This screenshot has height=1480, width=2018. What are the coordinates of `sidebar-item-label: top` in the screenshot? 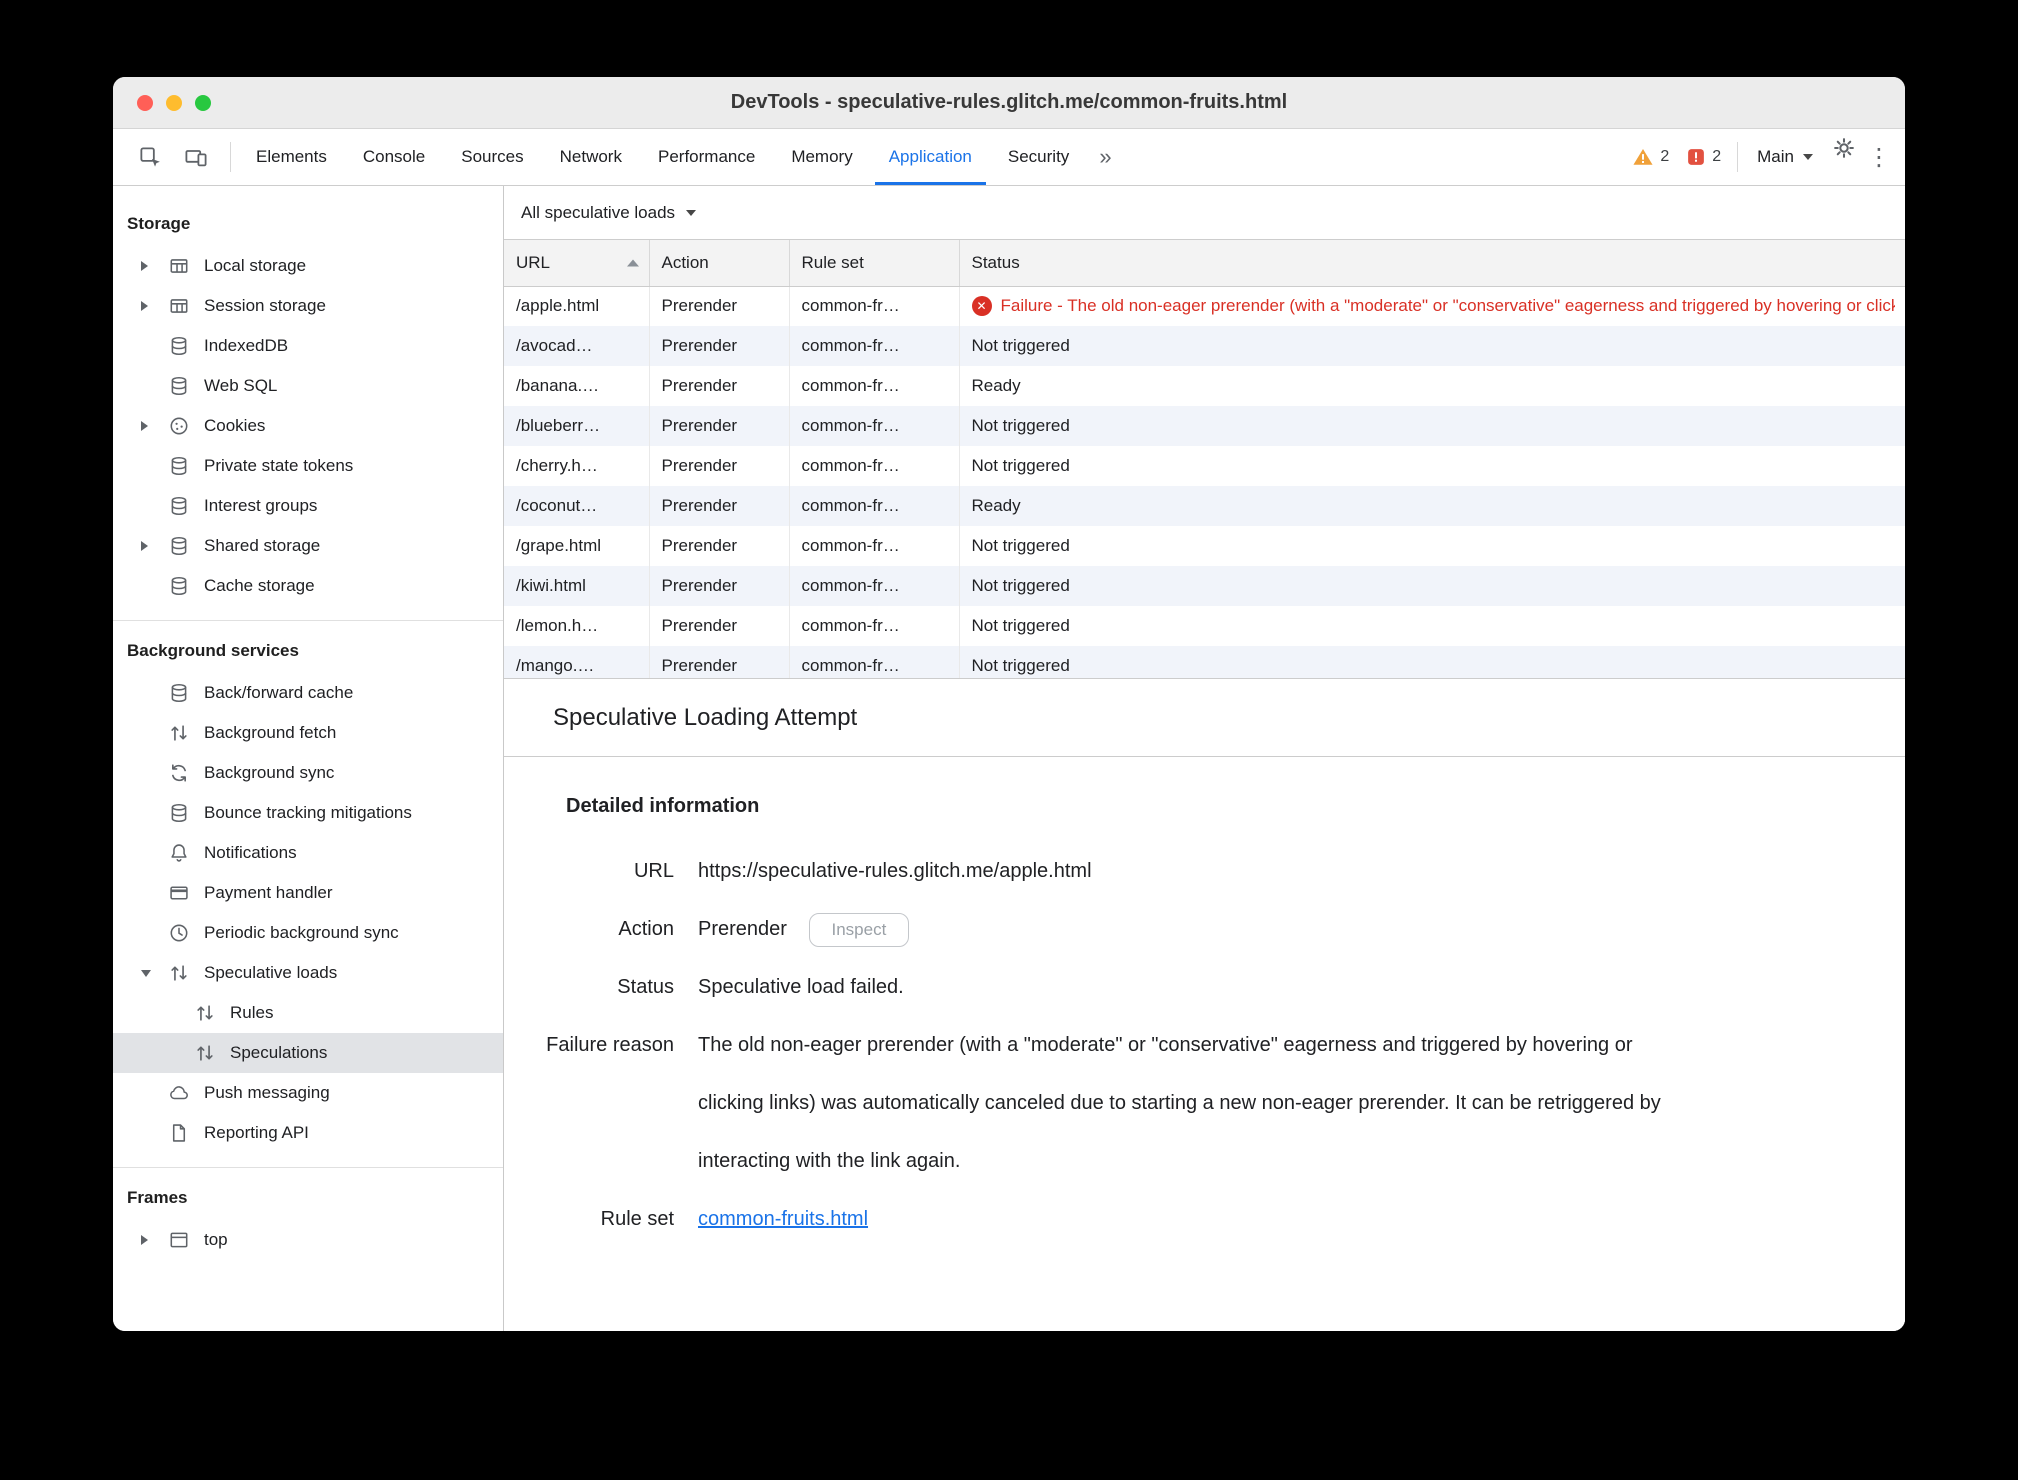 It's located at (216, 1239).